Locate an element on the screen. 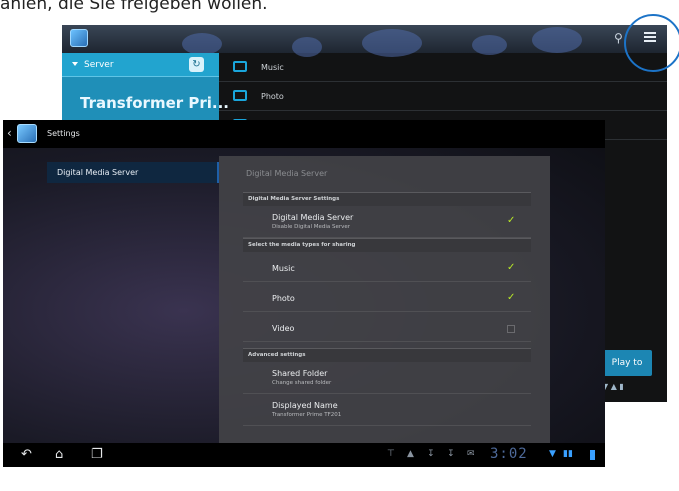 This screenshot has height=491, width=679. home-icon: ⌂ is located at coordinates (59, 454).